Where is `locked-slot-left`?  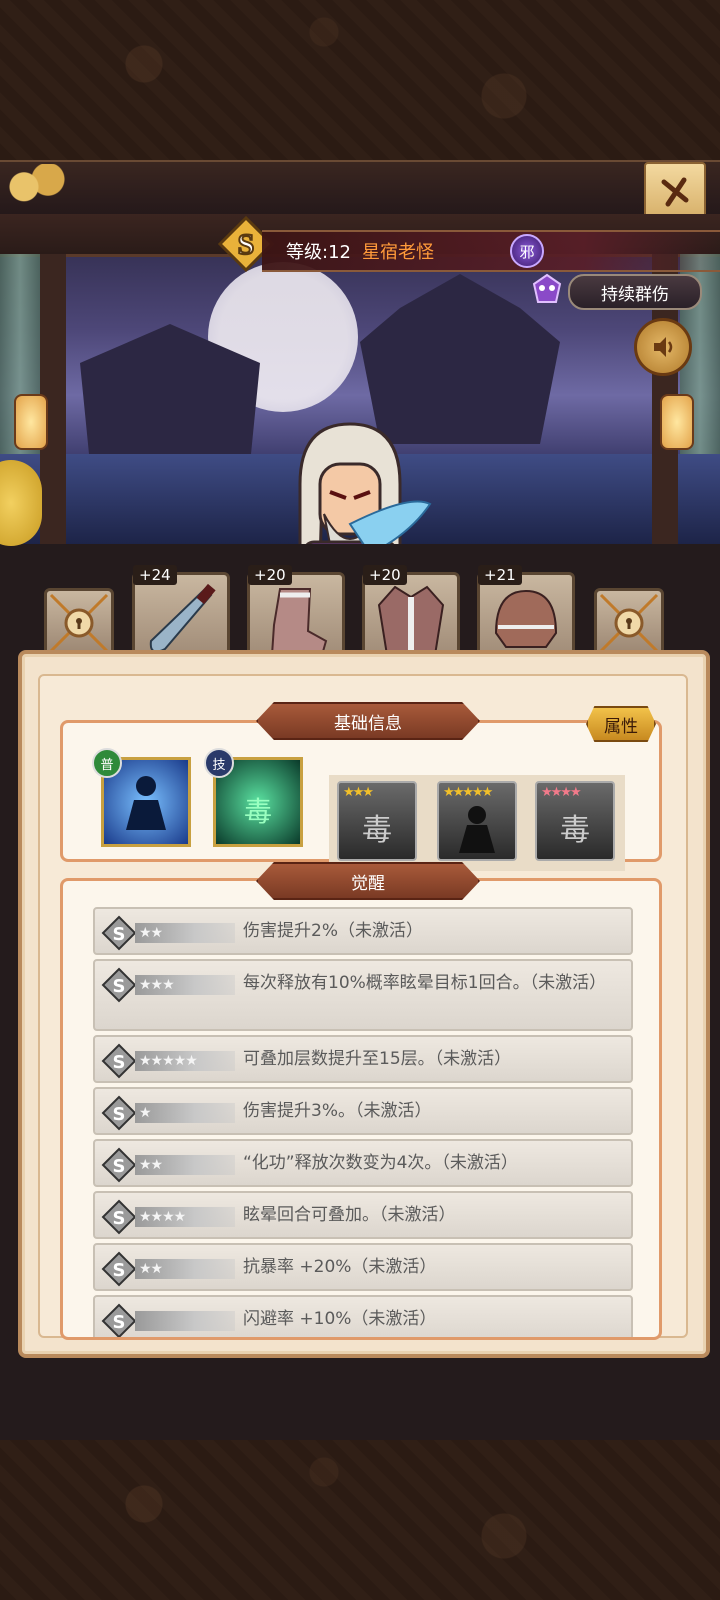 locked-slot-left is located at coordinates (79, 623).